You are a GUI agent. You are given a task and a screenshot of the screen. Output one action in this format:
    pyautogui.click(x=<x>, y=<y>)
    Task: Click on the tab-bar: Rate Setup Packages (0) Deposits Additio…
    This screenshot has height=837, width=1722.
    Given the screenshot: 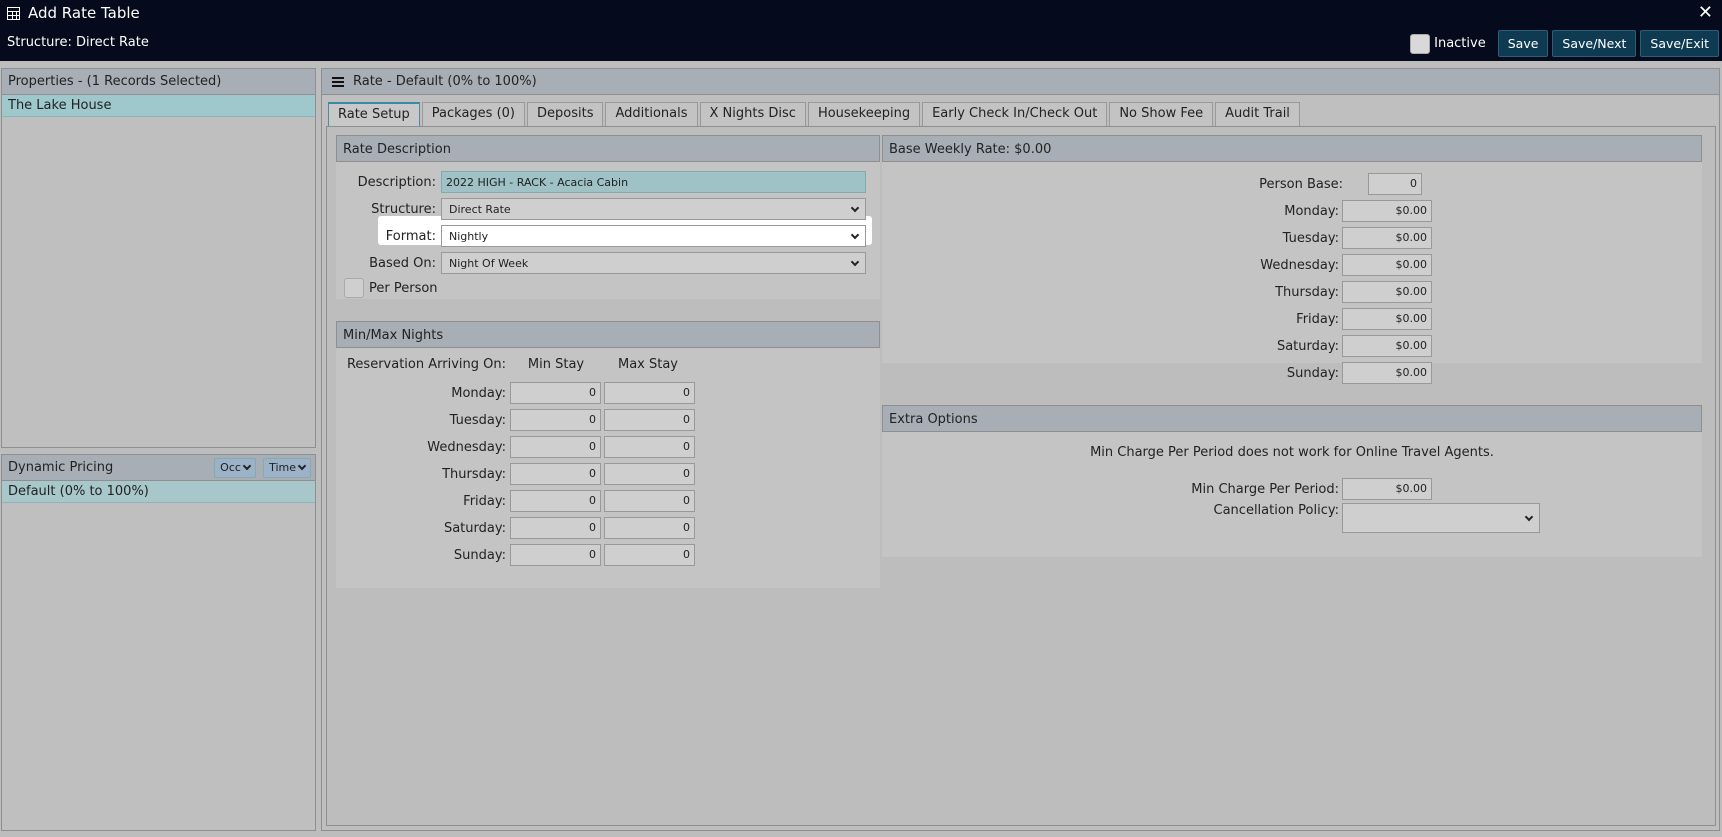 What is the action you would take?
    pyautogui.click(x=814, y=114)
    